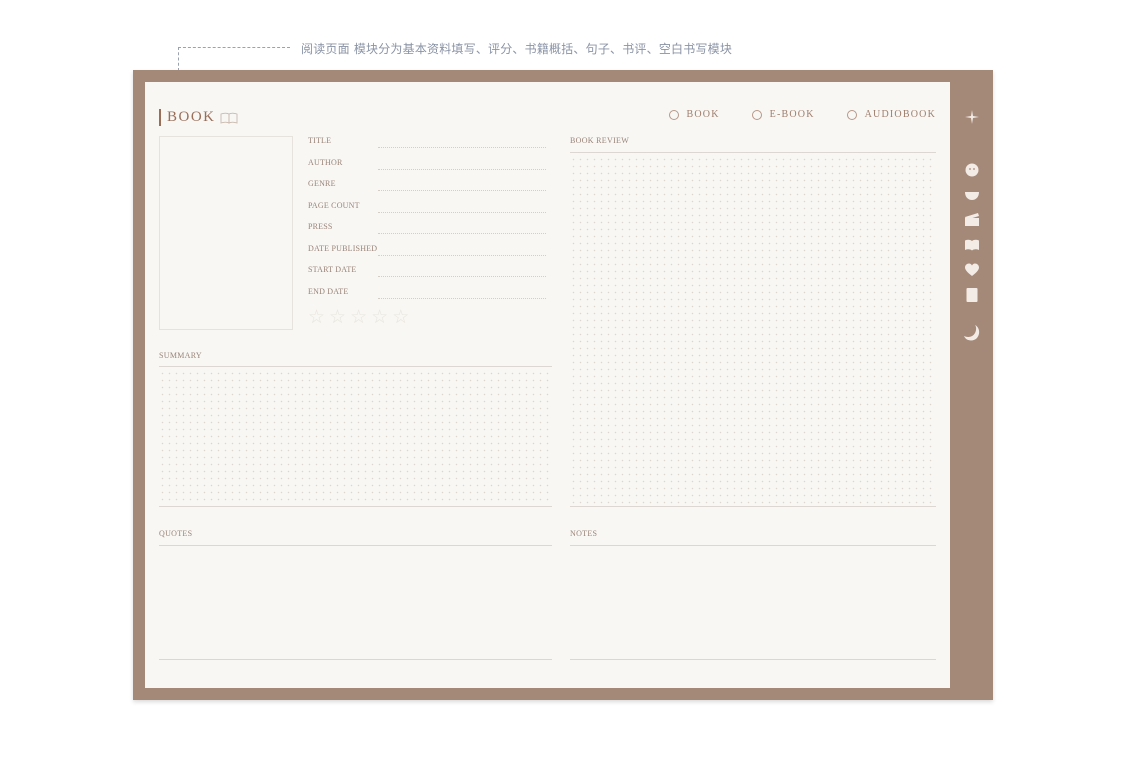 This screenshot has width=1121, height=770. What do you see at coordinates (972, 195) in the screenshot?
I see `bowl-icon` at bounding box center [972, 195].